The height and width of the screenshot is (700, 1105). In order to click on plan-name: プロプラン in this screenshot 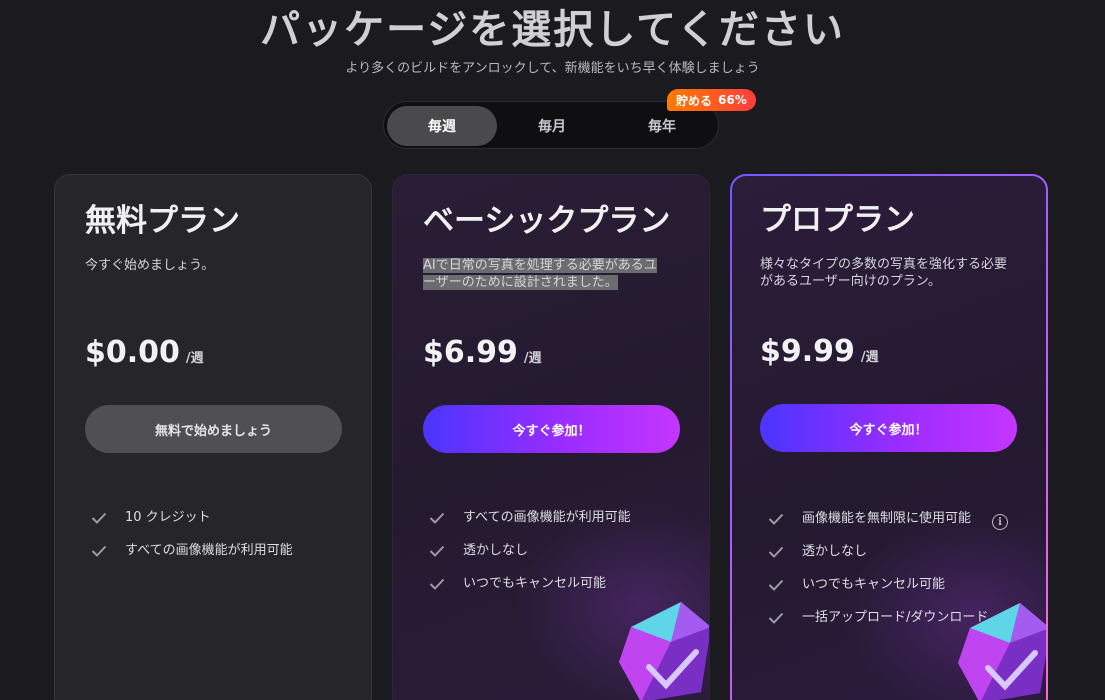, I will do `click(837, 220)`.